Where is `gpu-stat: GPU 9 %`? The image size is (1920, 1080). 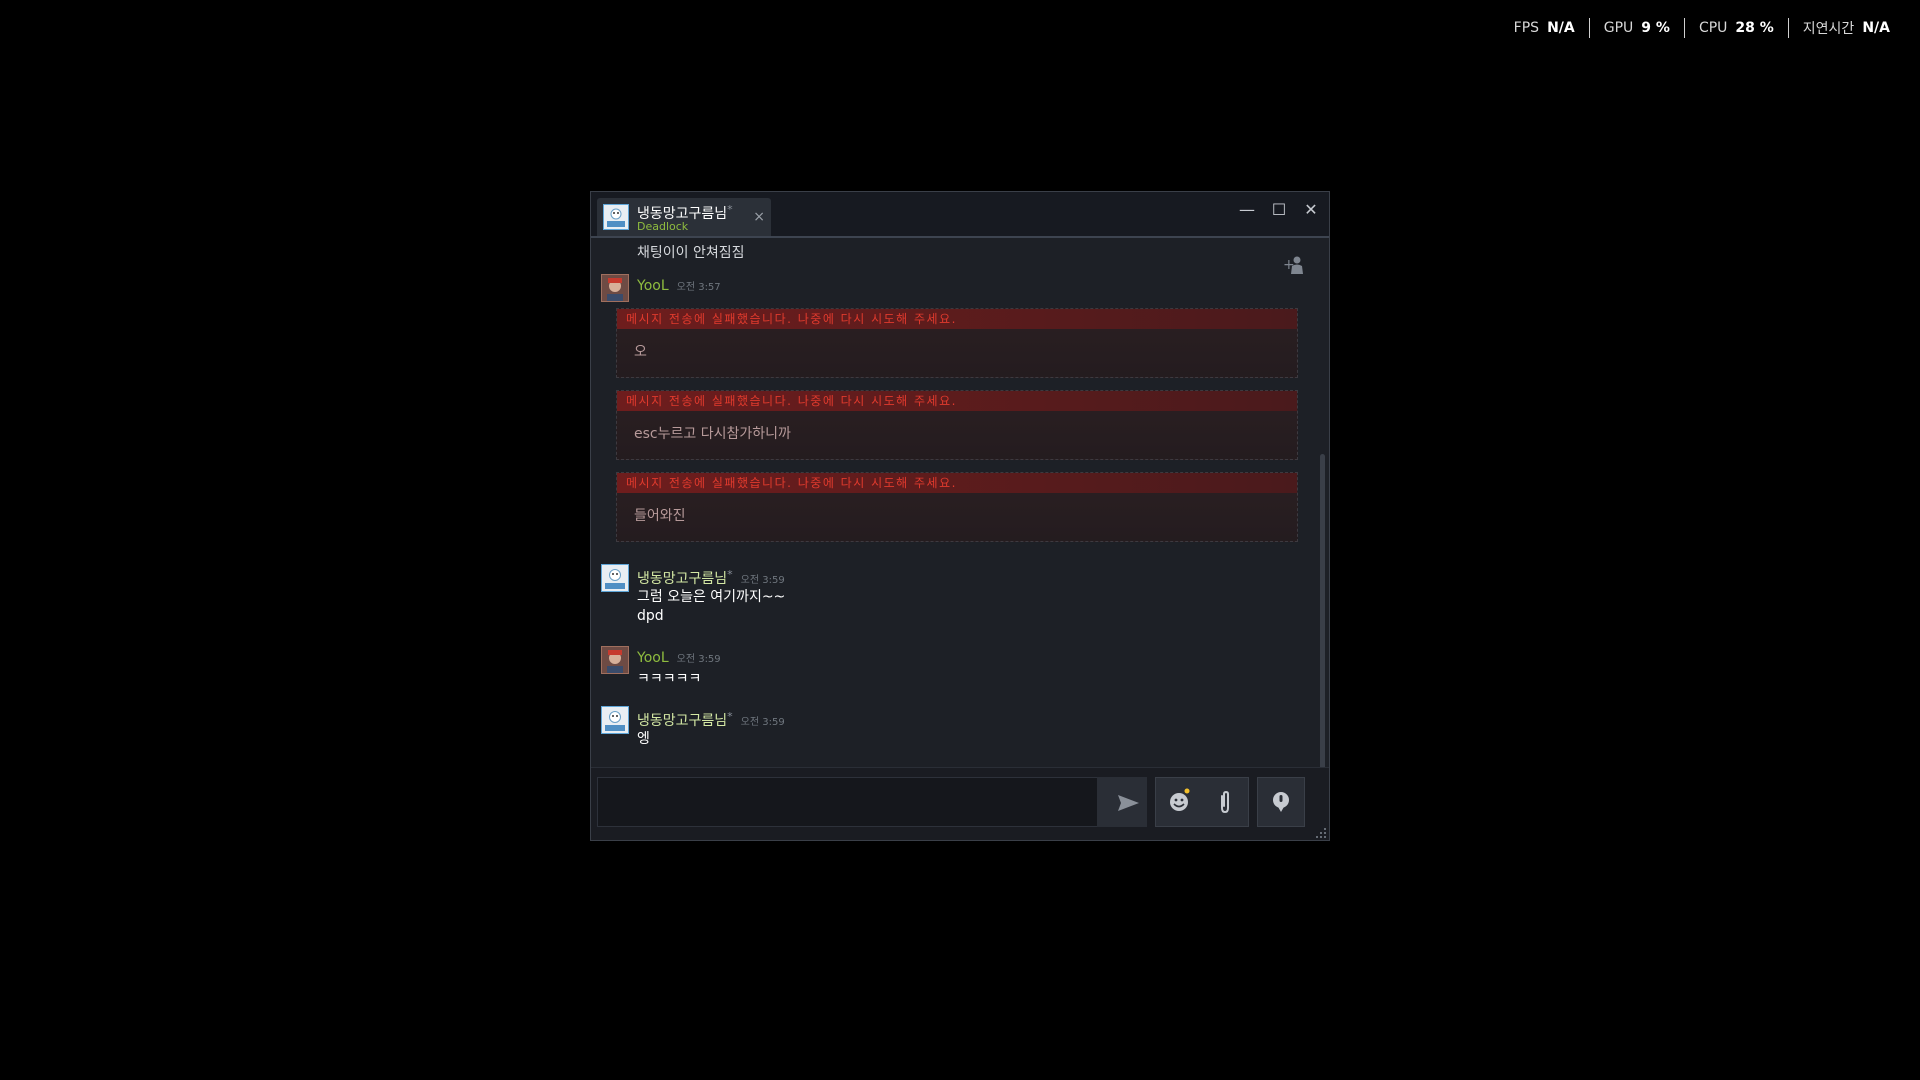 gpu-stat: GPU 9 % is located at coordinates (1637, 28).